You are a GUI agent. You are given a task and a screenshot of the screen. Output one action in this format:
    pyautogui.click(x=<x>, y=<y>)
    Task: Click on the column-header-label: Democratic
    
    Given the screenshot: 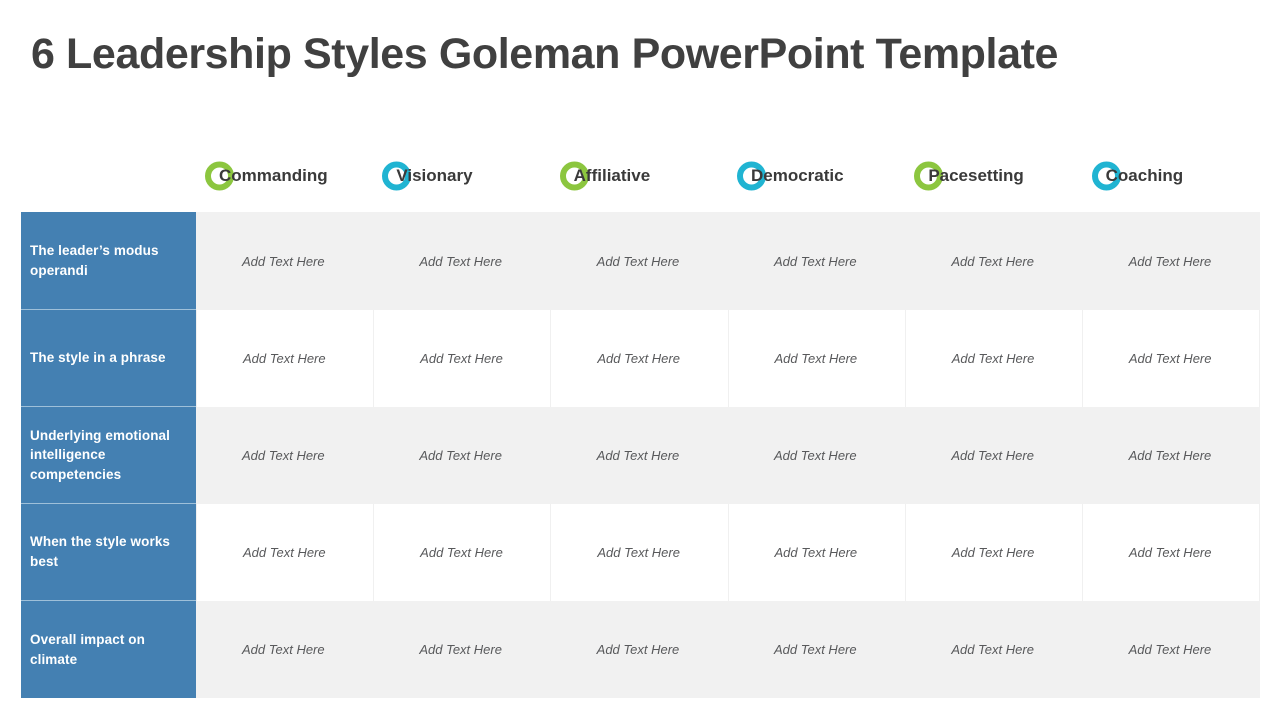 What is the action you would take?
    pyautogui.click(x=797, y=175)
    